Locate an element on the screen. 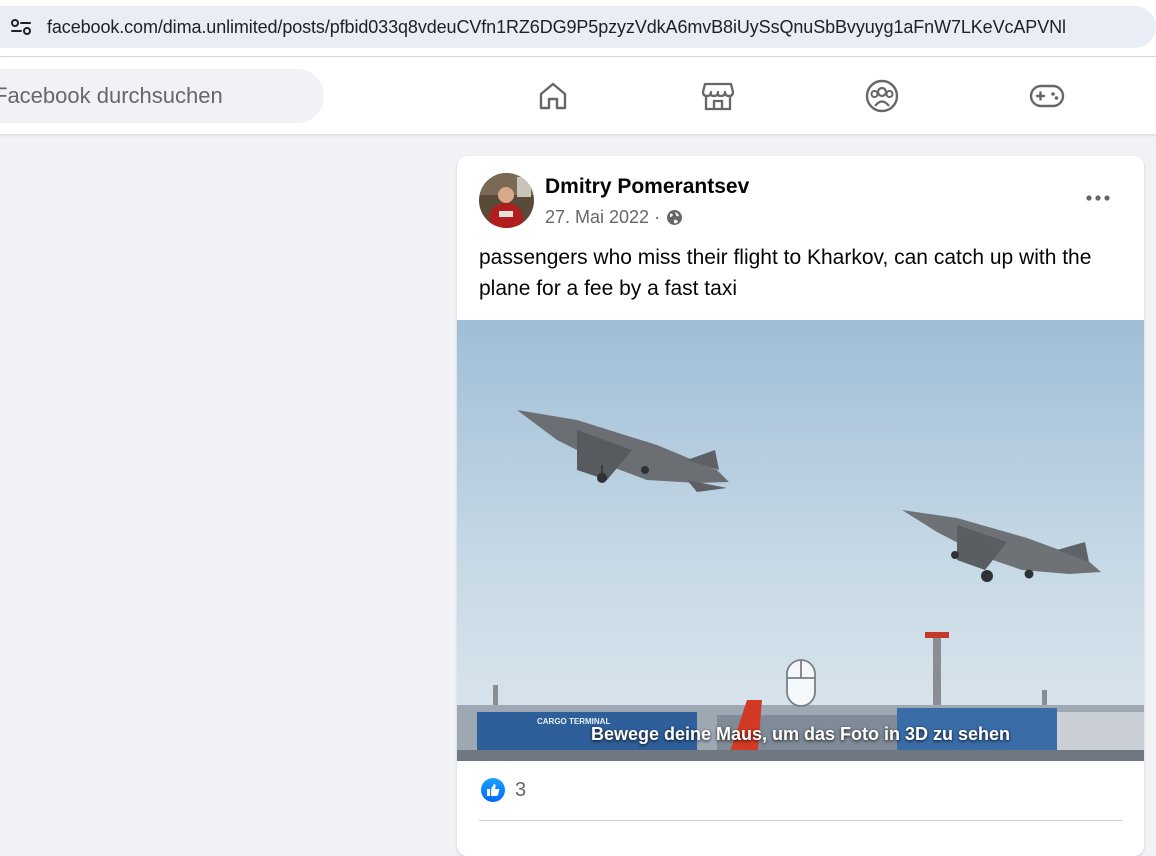 The image size is (1156, 856). gaming-icon is located at coordinates (1047, 96).